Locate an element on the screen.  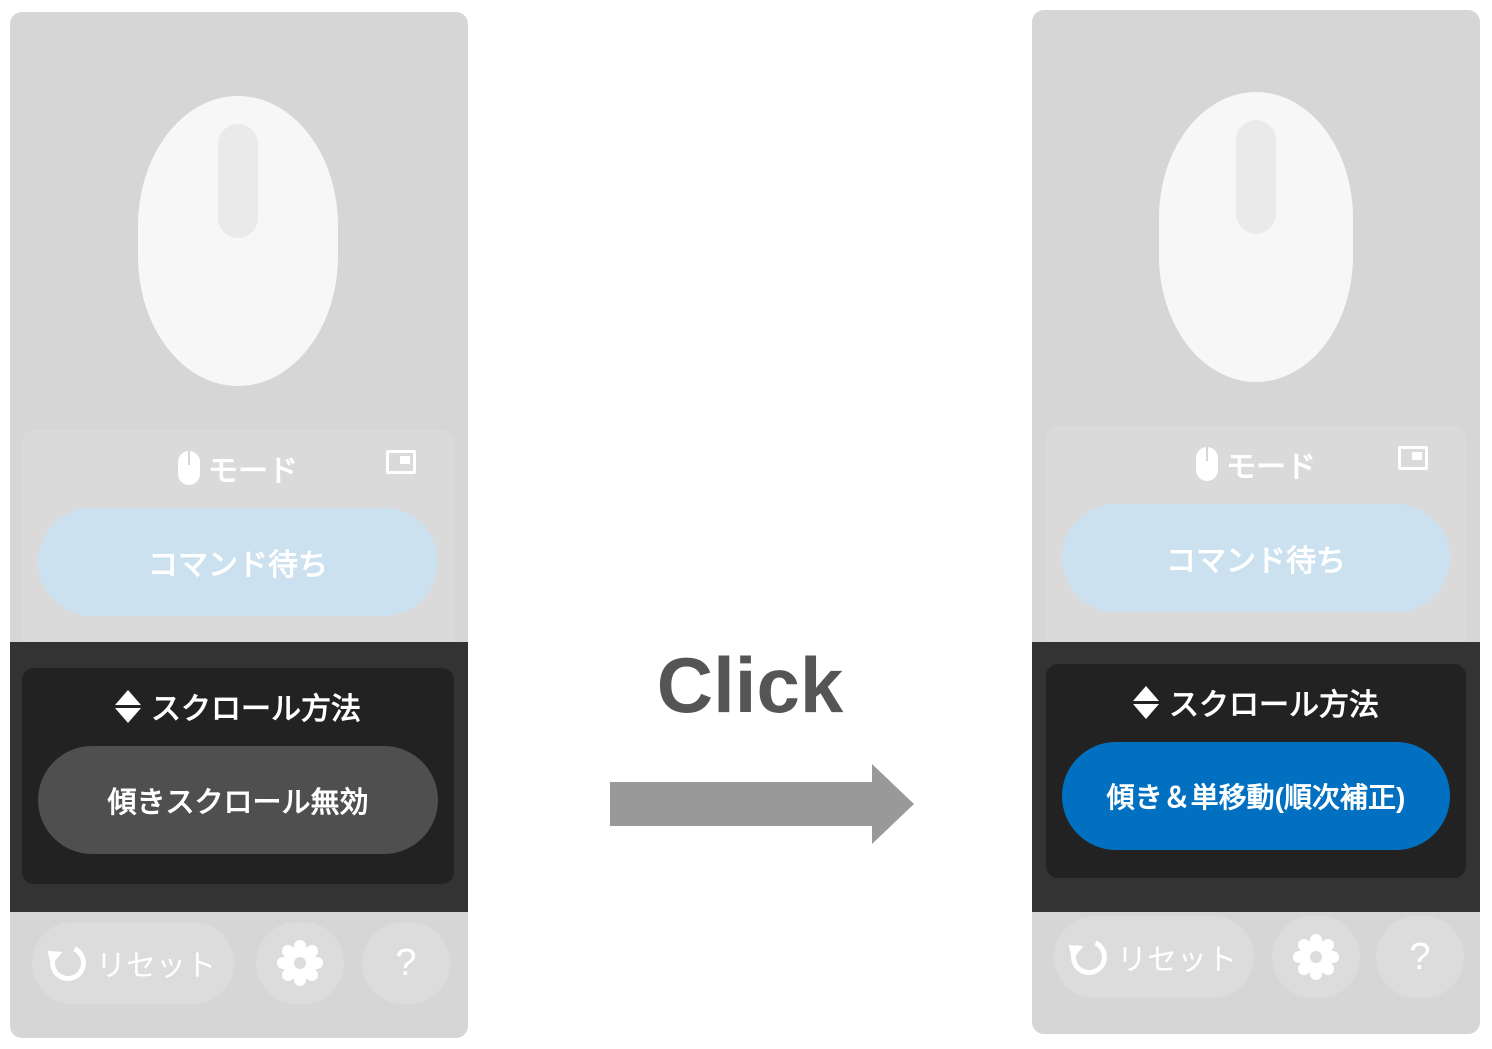
scroll-method-button: 傾き＆単移動(順次補正) is located at coordinates (1256, 796).